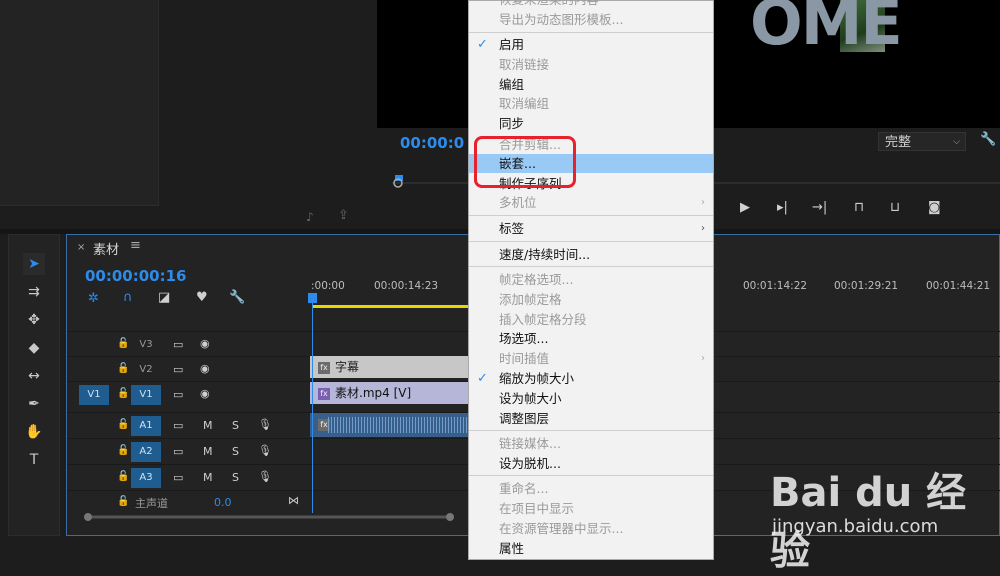  Describe the element at coordinates (93, 298) in the screenshot. I see `nest-toggle-icon: ✲` at that location.